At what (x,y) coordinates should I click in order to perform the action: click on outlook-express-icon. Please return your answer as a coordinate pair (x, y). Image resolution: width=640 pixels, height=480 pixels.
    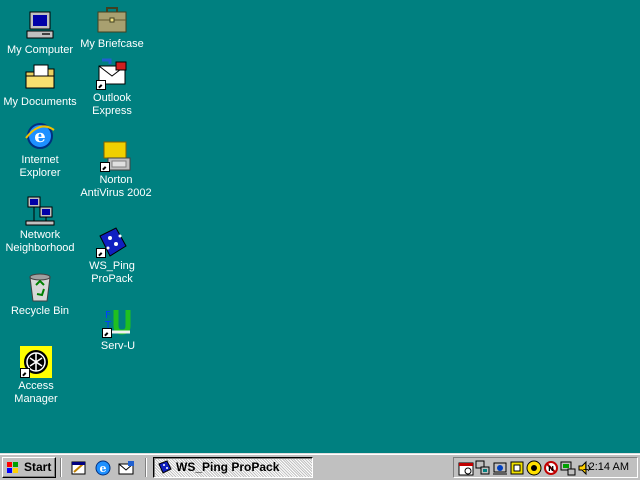
    Looking at the image, I should click on (112, 74).